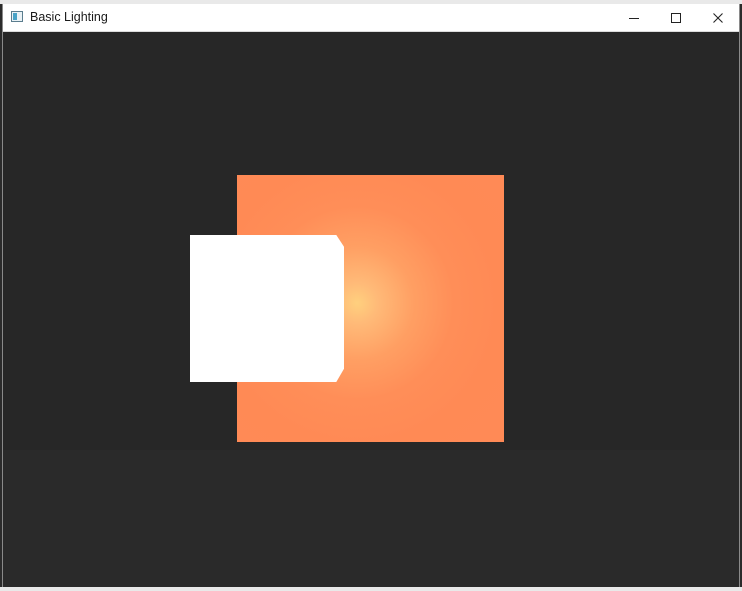 The image size is (742, 591). I want to click on minimize-button, so click(634, 18).